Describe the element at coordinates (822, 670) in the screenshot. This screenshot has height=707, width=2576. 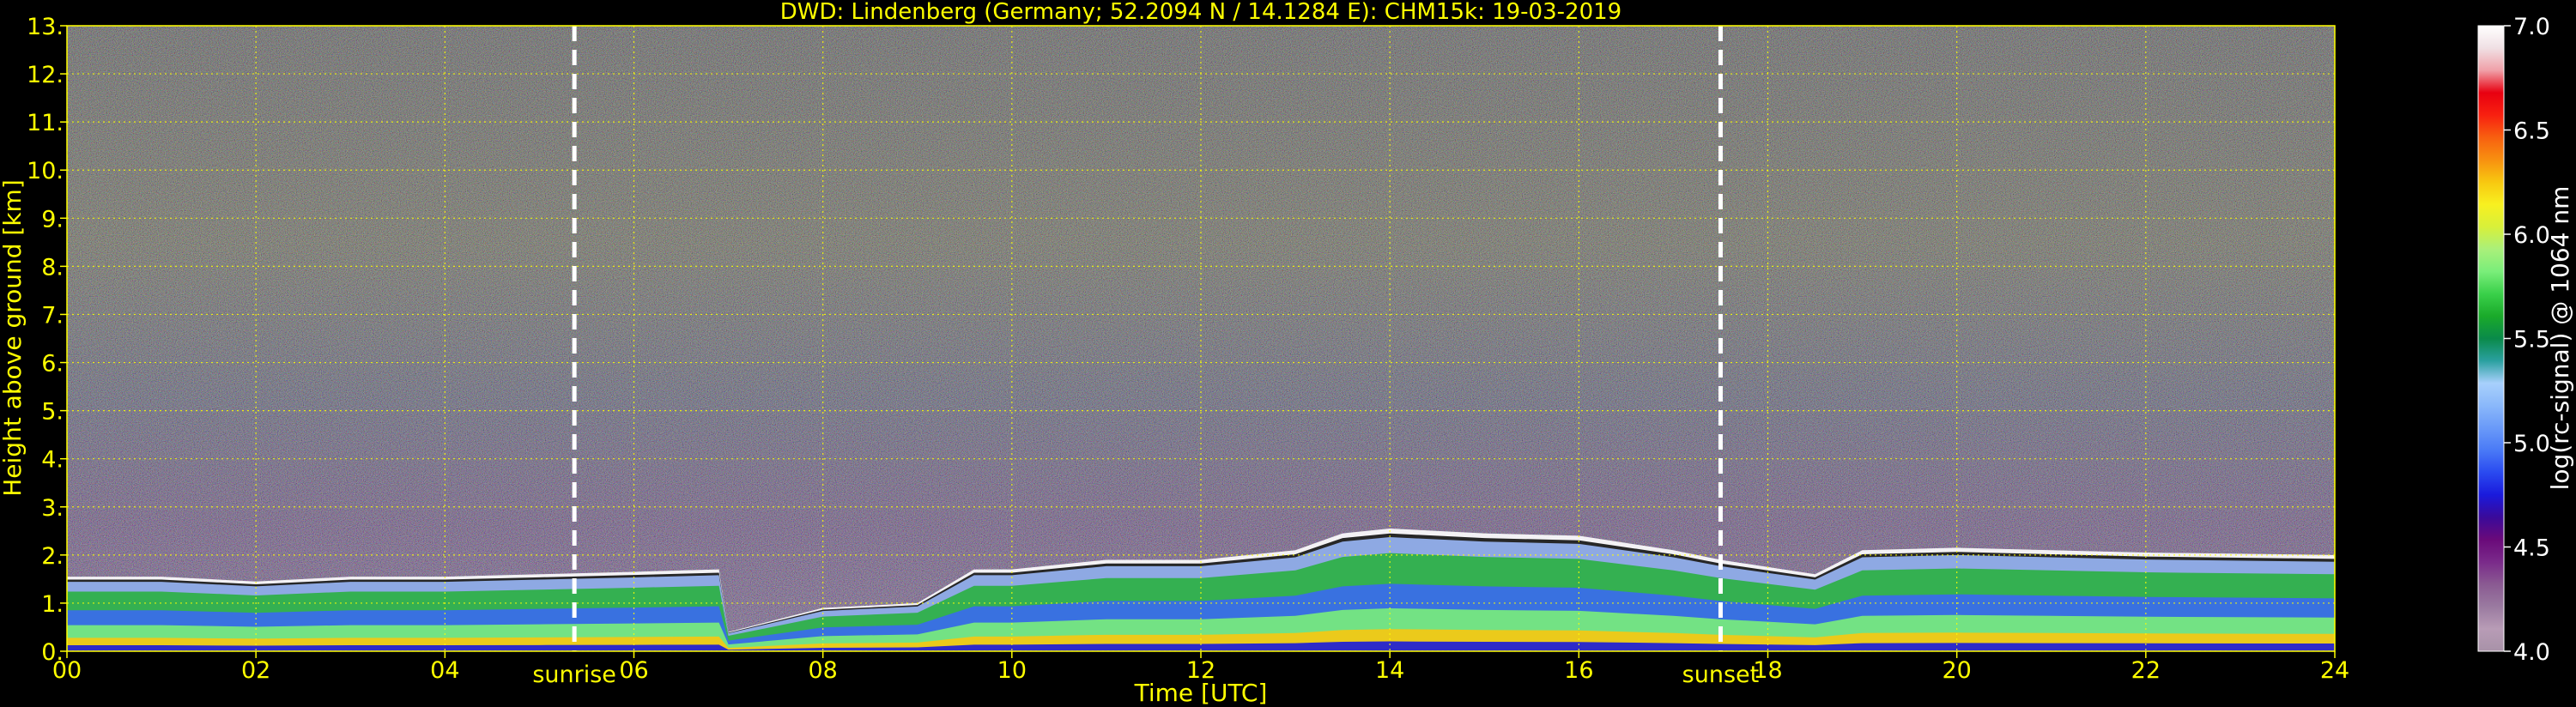
I see `x-tick-label-08: 08` at that location.